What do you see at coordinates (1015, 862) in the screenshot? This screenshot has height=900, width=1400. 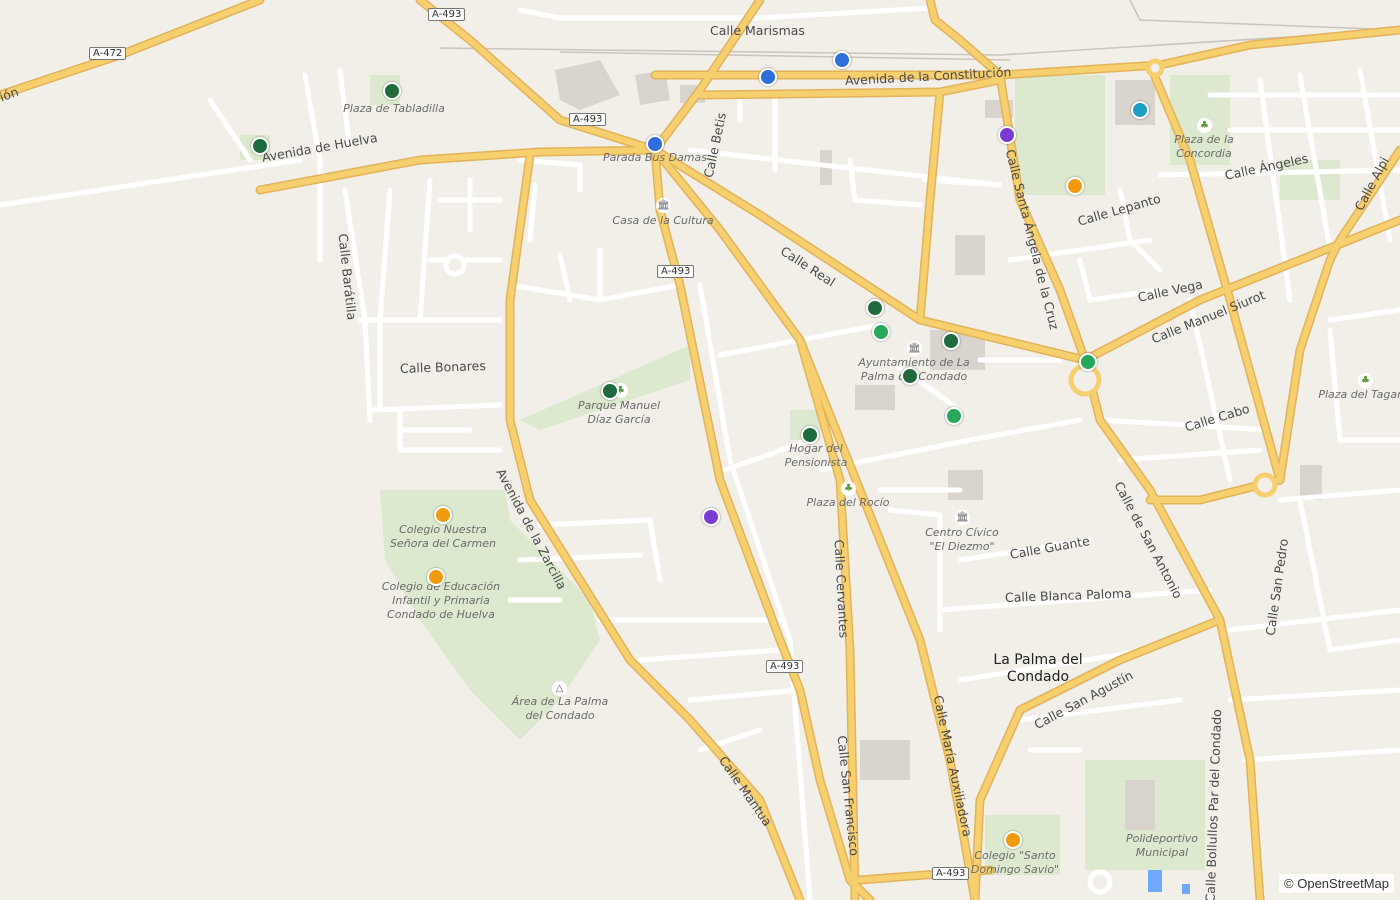 I see `place-label: Colegio "Santo Domingo Savio"` at bounding box center [1015, 862].